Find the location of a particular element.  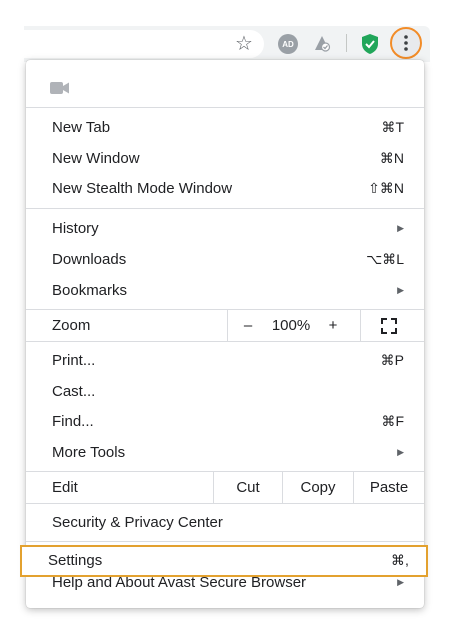

settings-shortcut: ⌘, is located at coordinates (400, 560).